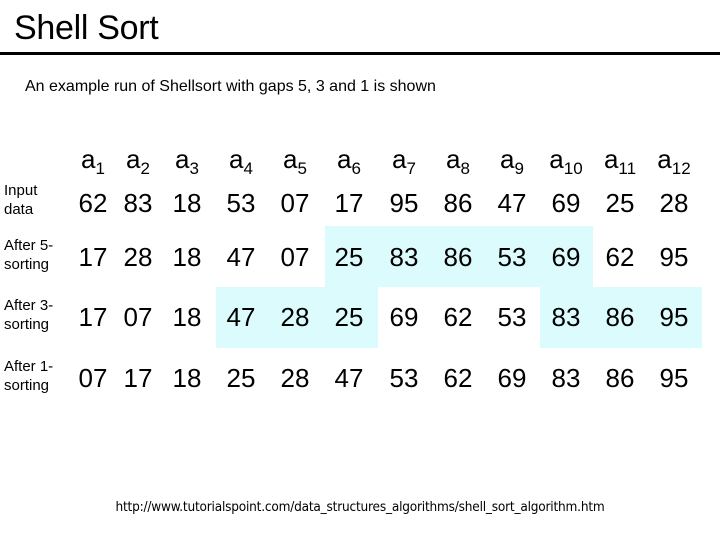  Describe the element at coordinates (19, 209) in the screenshot. I see `row-label-line2: data` at that location.